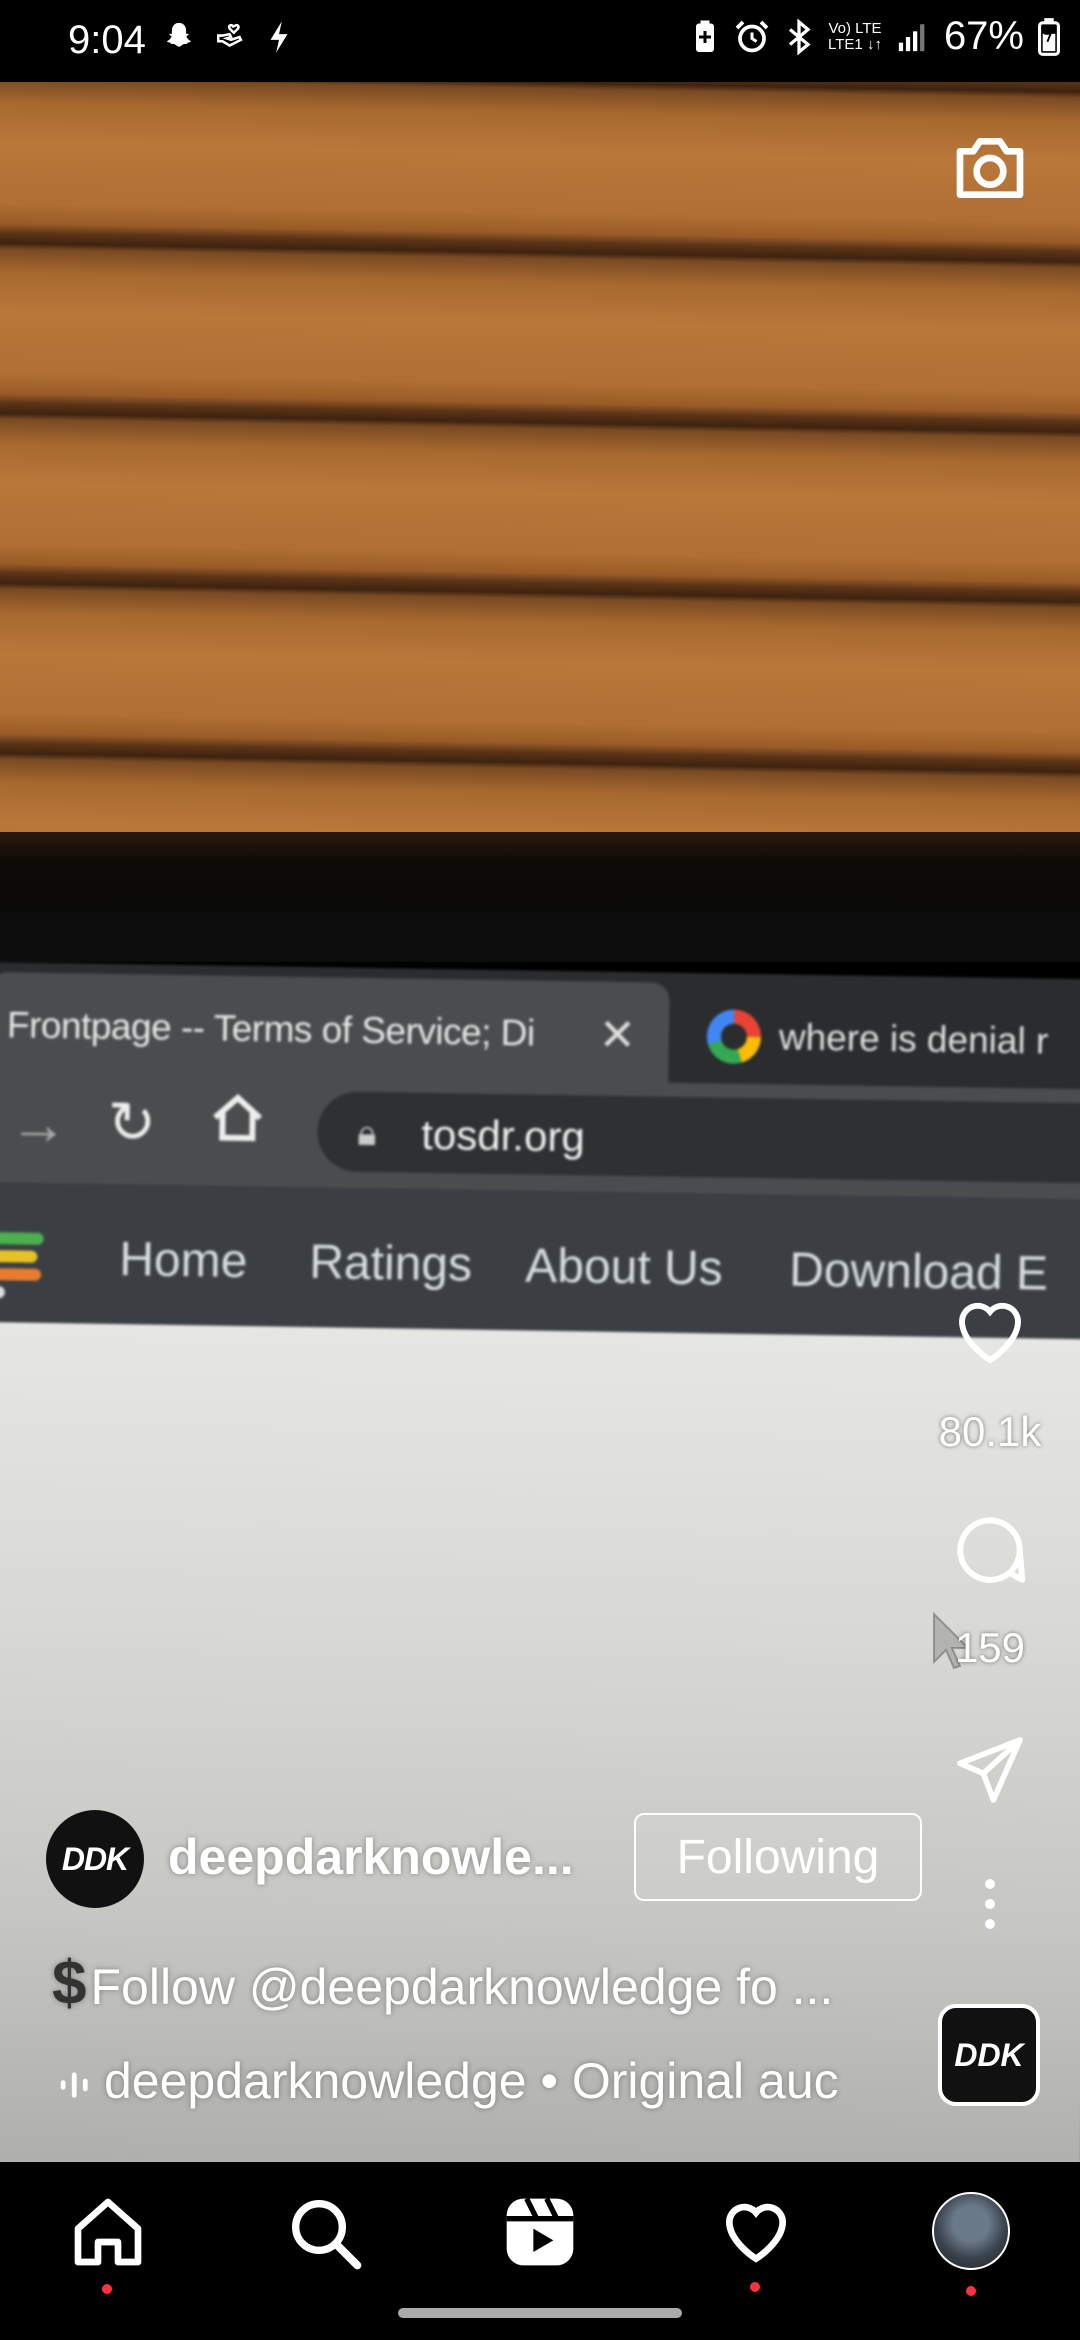 The image size is (1080, 2340). Describe the element at coordinates (990, 1647) in the screenshot. I see `comment-count: 159` at that location.